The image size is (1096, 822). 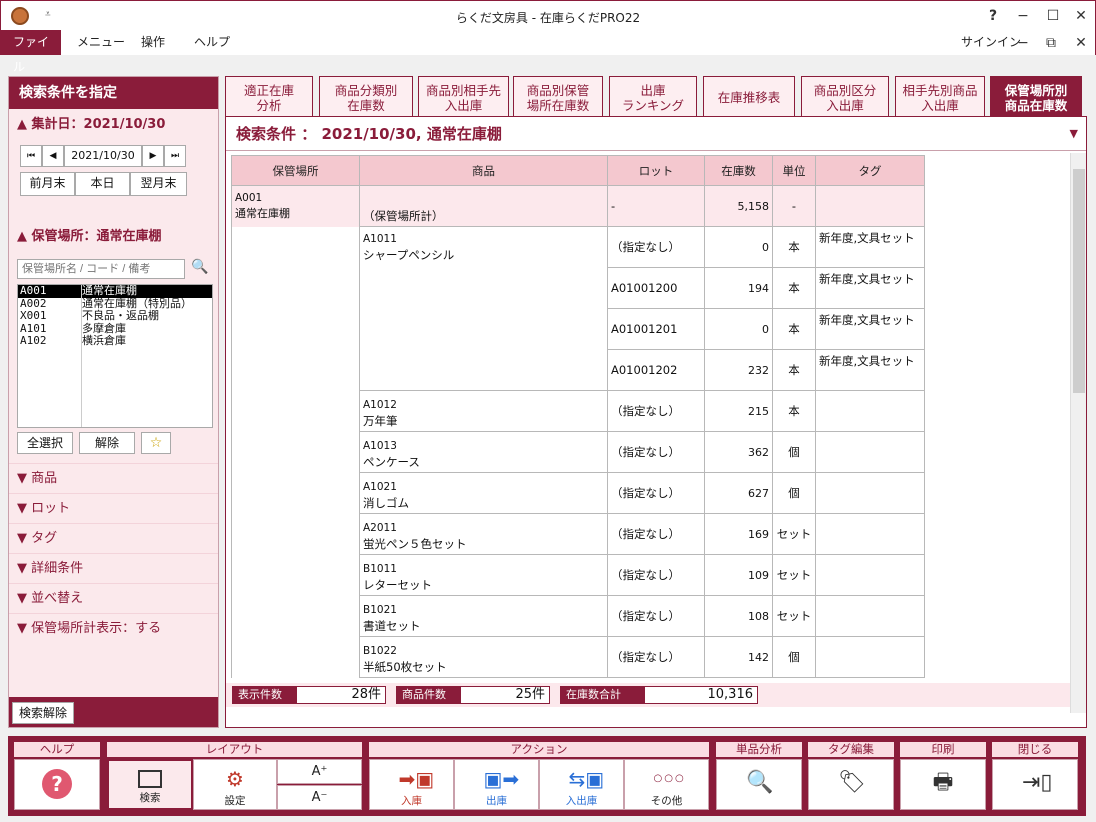 I want to click on product-section-toggle: ▼ 商品, so click(x=113, y=478).